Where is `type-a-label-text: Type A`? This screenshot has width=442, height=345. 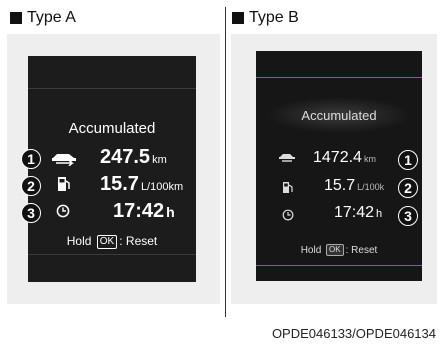 type-a-label-text: Type A is located at coordinates (51, 17).